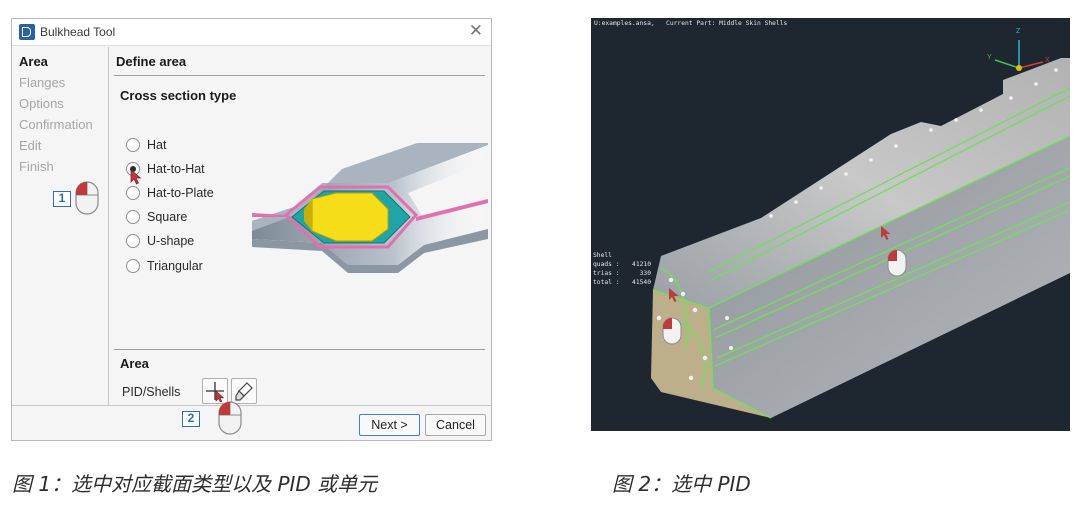 The image size is (1080, 513). I want to click on brush-icon, so click(244, 391).